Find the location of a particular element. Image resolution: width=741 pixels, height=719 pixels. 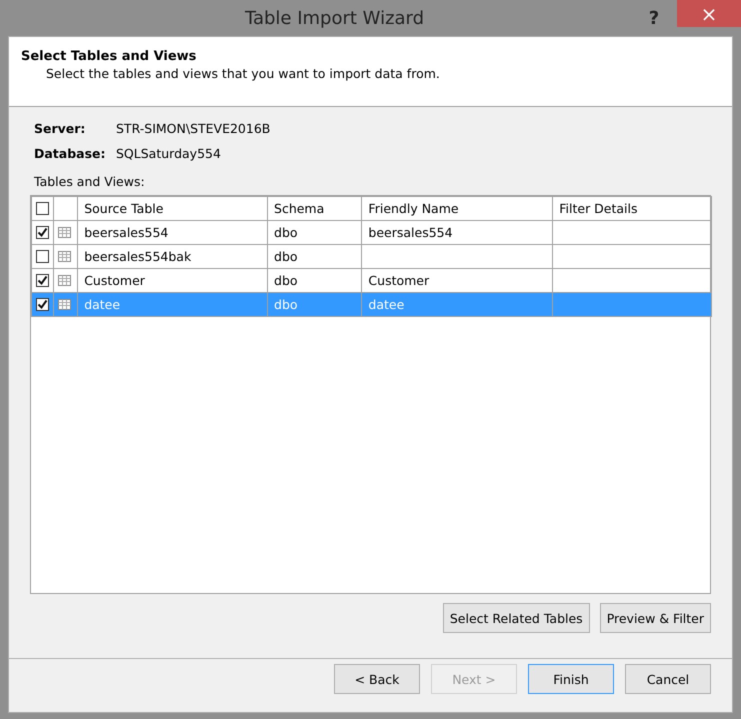

column-header: Friendly Name is located at coordinates (457, 208).